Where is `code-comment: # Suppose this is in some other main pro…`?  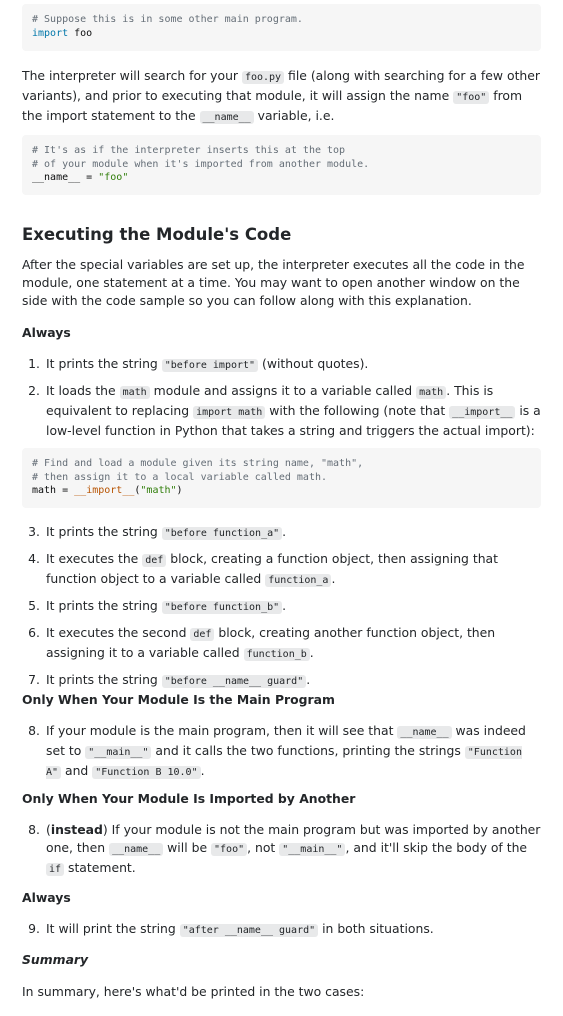 code-comment: # Suppose this is in some other main pro… is located at coordinates (167, 19).